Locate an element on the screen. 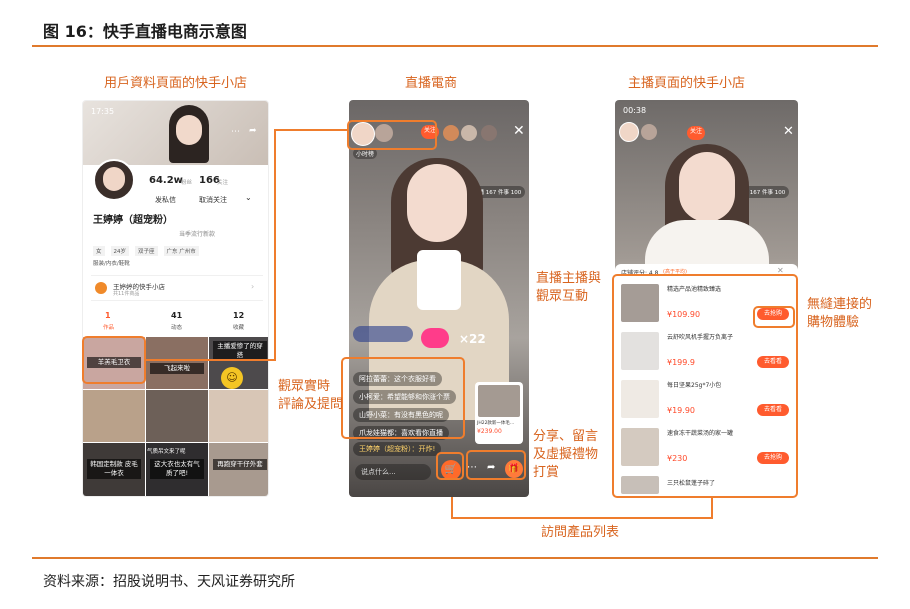  grid-caption-extra: 气质吊文来了呢 is located at coordinates (166, 452).